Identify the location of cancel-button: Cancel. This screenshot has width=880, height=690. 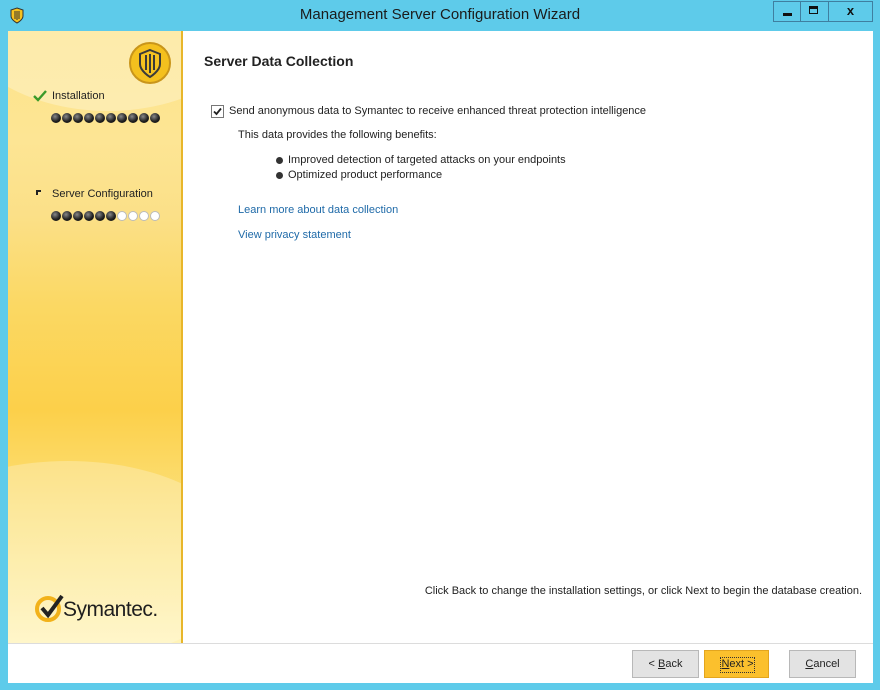
(822, 664).